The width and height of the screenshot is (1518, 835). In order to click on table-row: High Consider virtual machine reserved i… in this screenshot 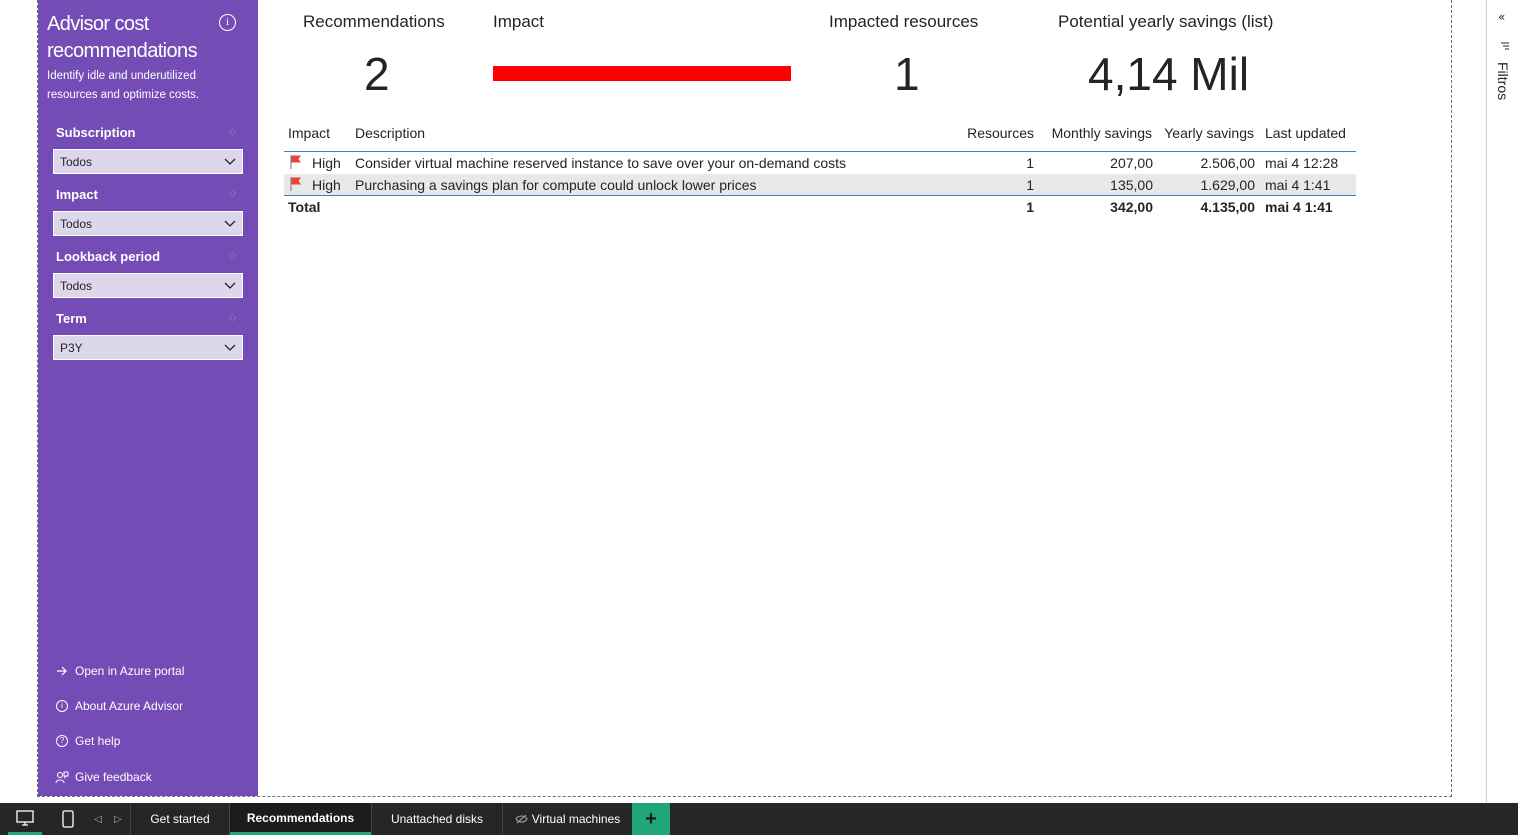, I will do `click(820, 163)`.